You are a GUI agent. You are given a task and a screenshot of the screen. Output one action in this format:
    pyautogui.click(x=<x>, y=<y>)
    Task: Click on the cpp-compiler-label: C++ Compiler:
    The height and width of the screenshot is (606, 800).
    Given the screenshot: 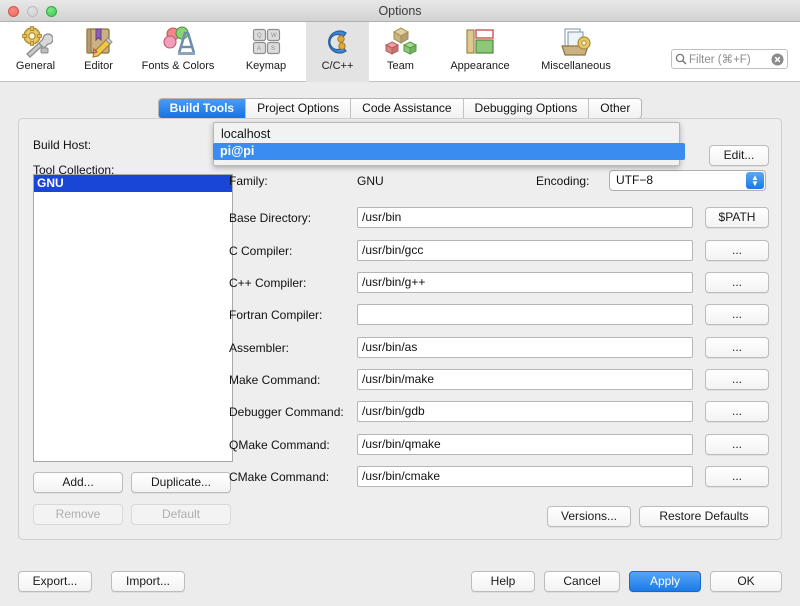 What is the action you would take?
    pyautogui.click(x=268, y=283)
    